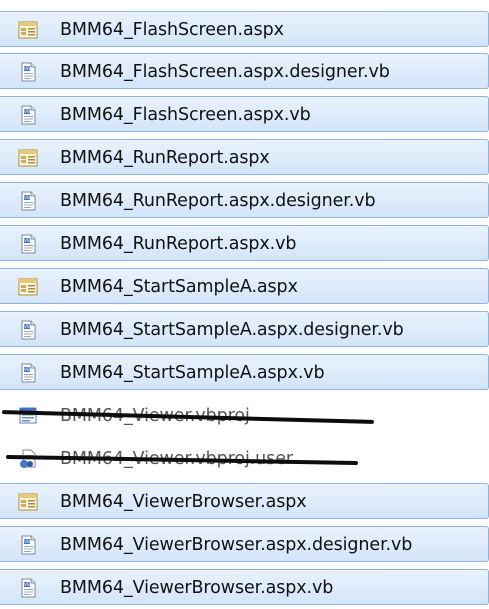 The width and height of the screenshot is (489, 609). I want to click on file-row: VB BMM64_FlashScreen.aspx.vb, so click(244, 114).